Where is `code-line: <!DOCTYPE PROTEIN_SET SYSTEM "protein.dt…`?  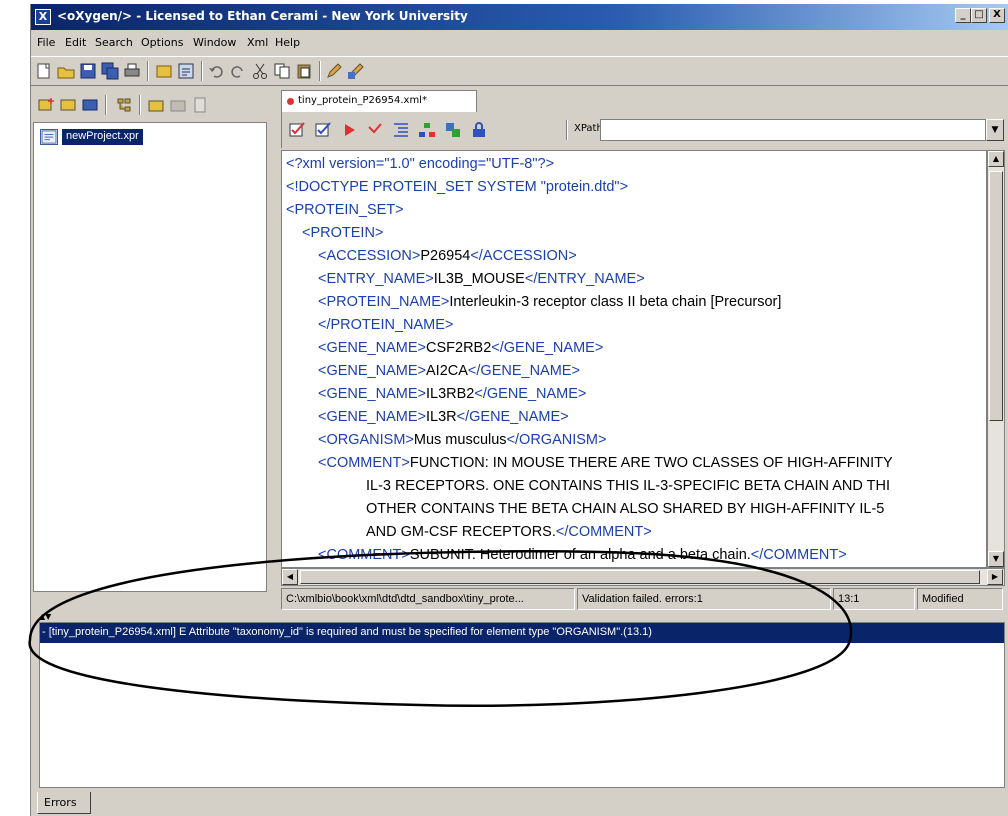 code-line: <!DOCTYPE PROTEIN_SET SYSTEM "protein.dt… is located at coordinates (457, 187).